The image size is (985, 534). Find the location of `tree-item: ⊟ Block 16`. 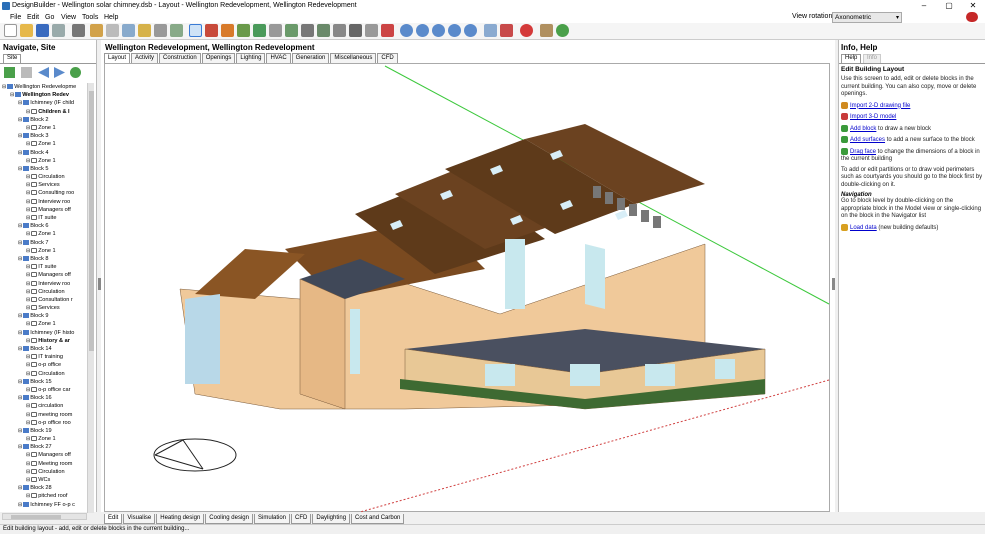

tree-item: ⊟ Block 16 is located at coordinates (47, 398).